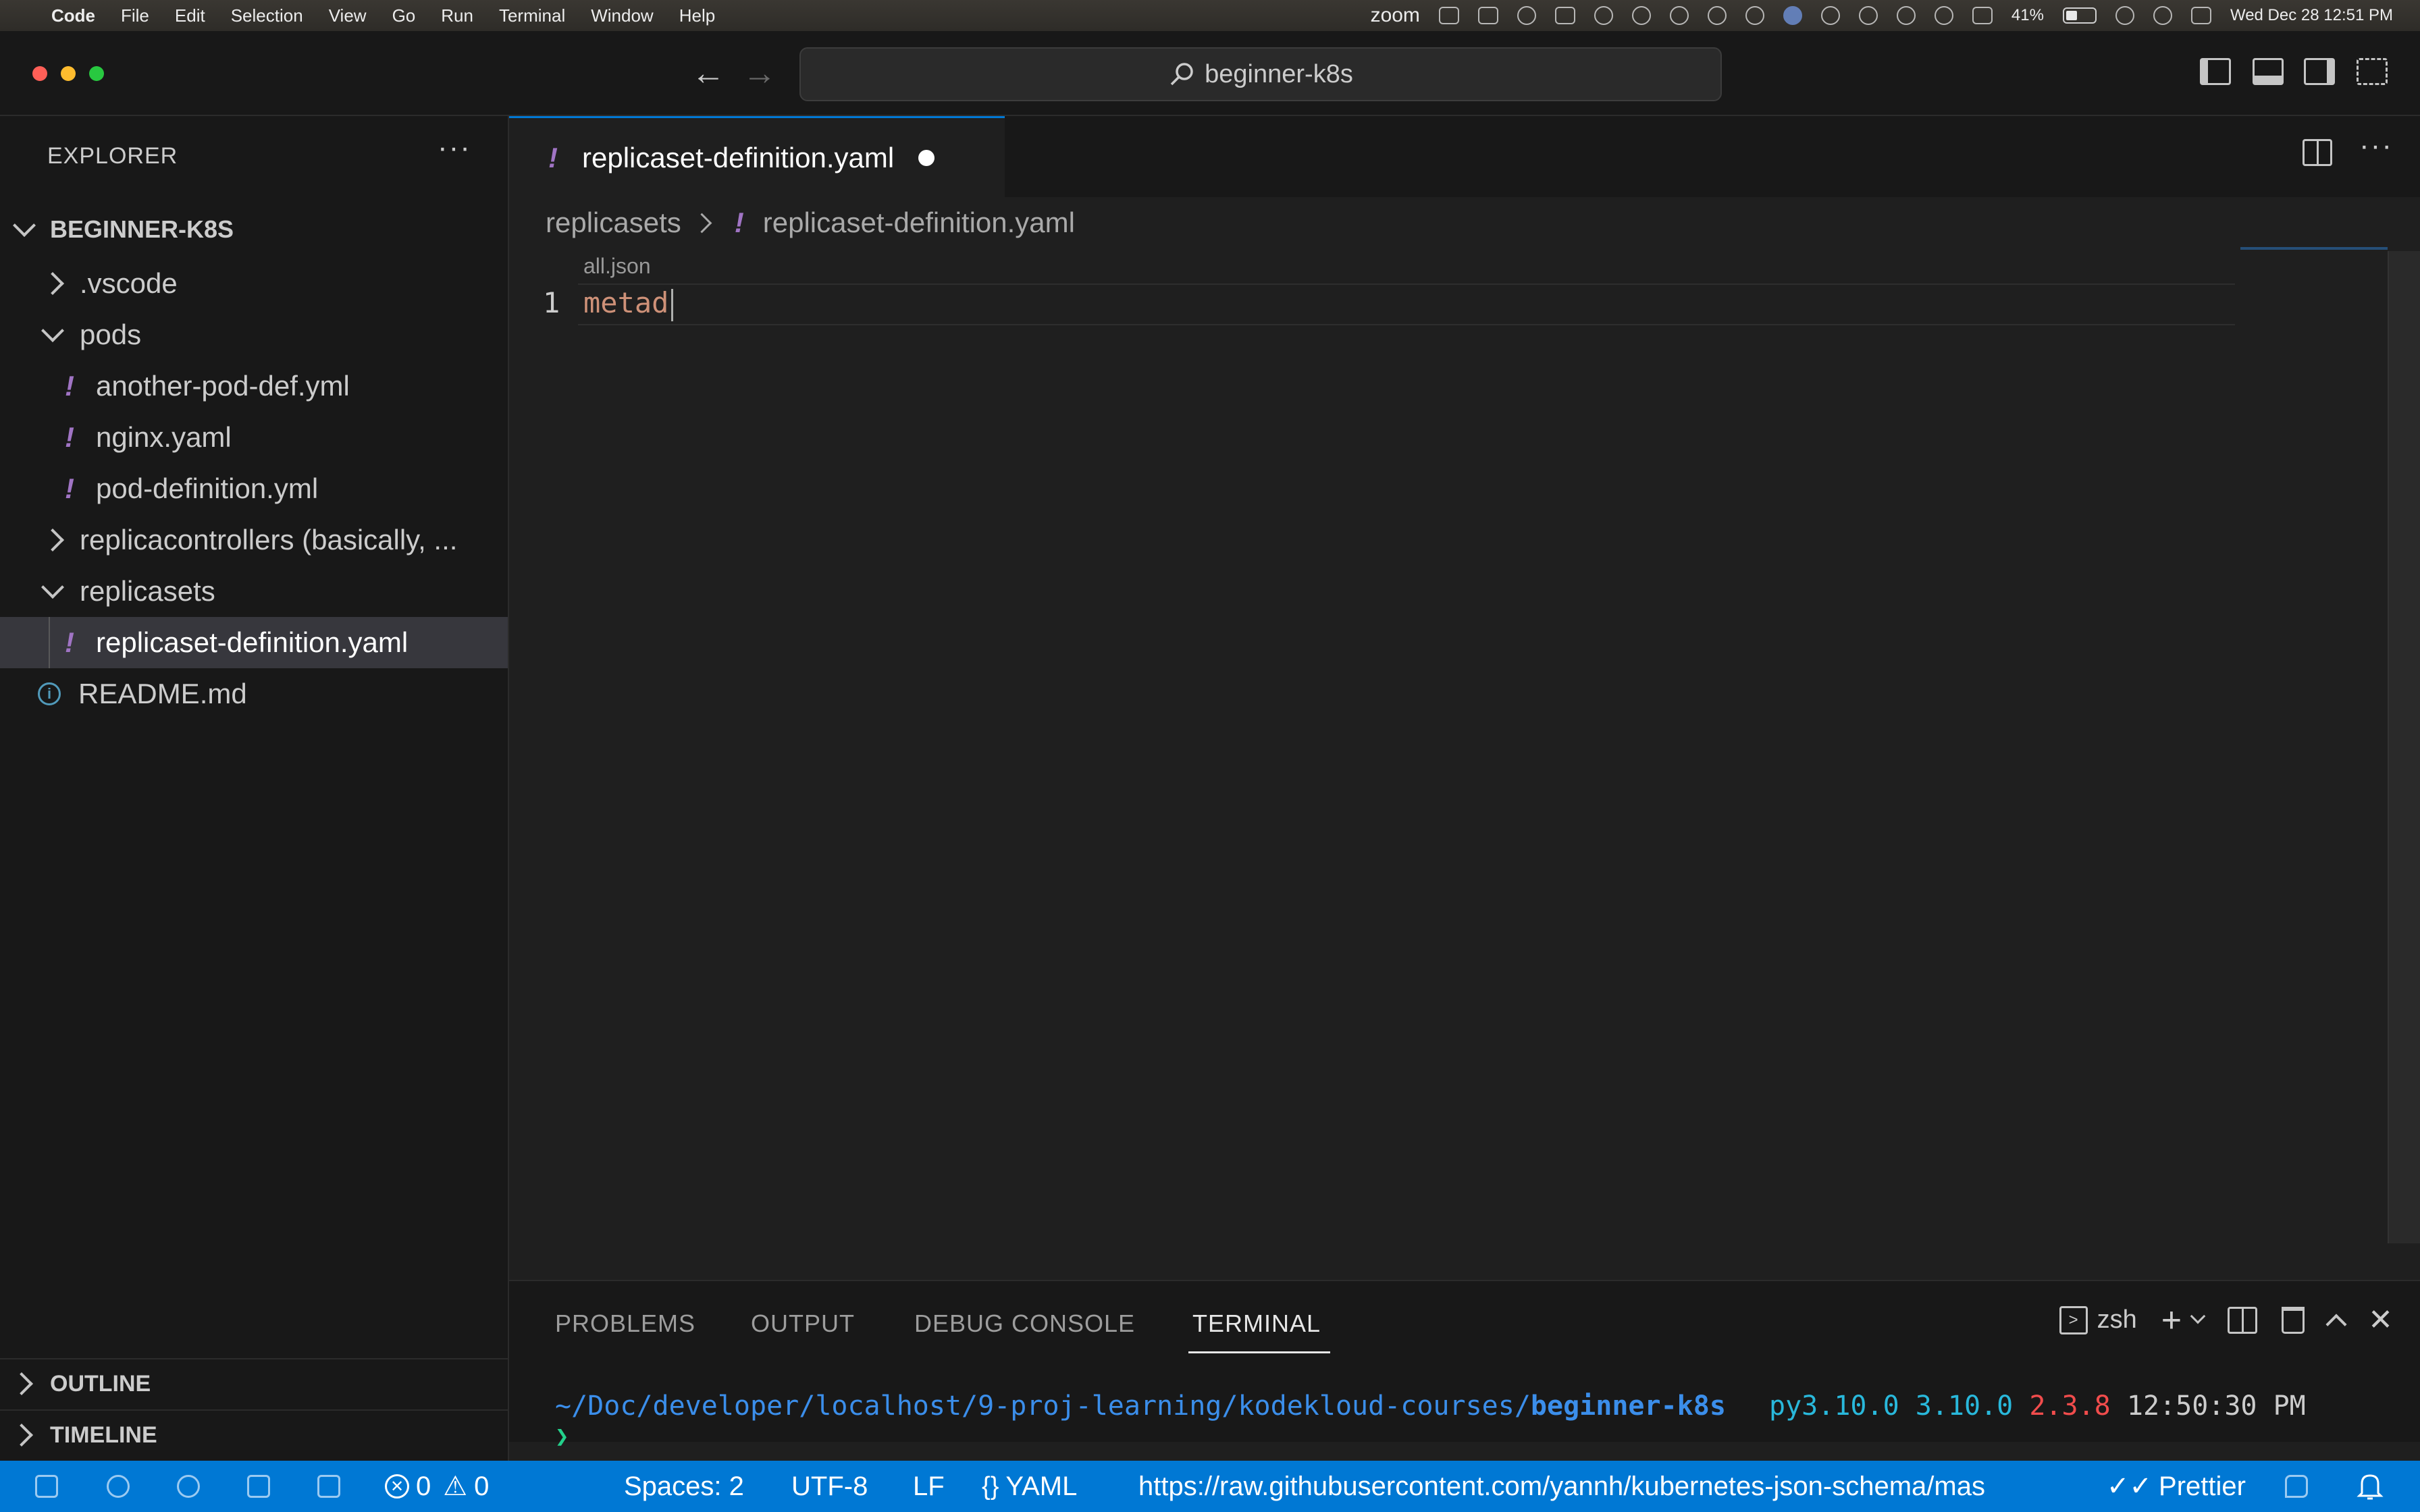 The height and width of the screenshot is (1512, 2420). Describe the element at coordinates (2243, 1320) in the screenshot. I see `split-terminal-icon` at that location.